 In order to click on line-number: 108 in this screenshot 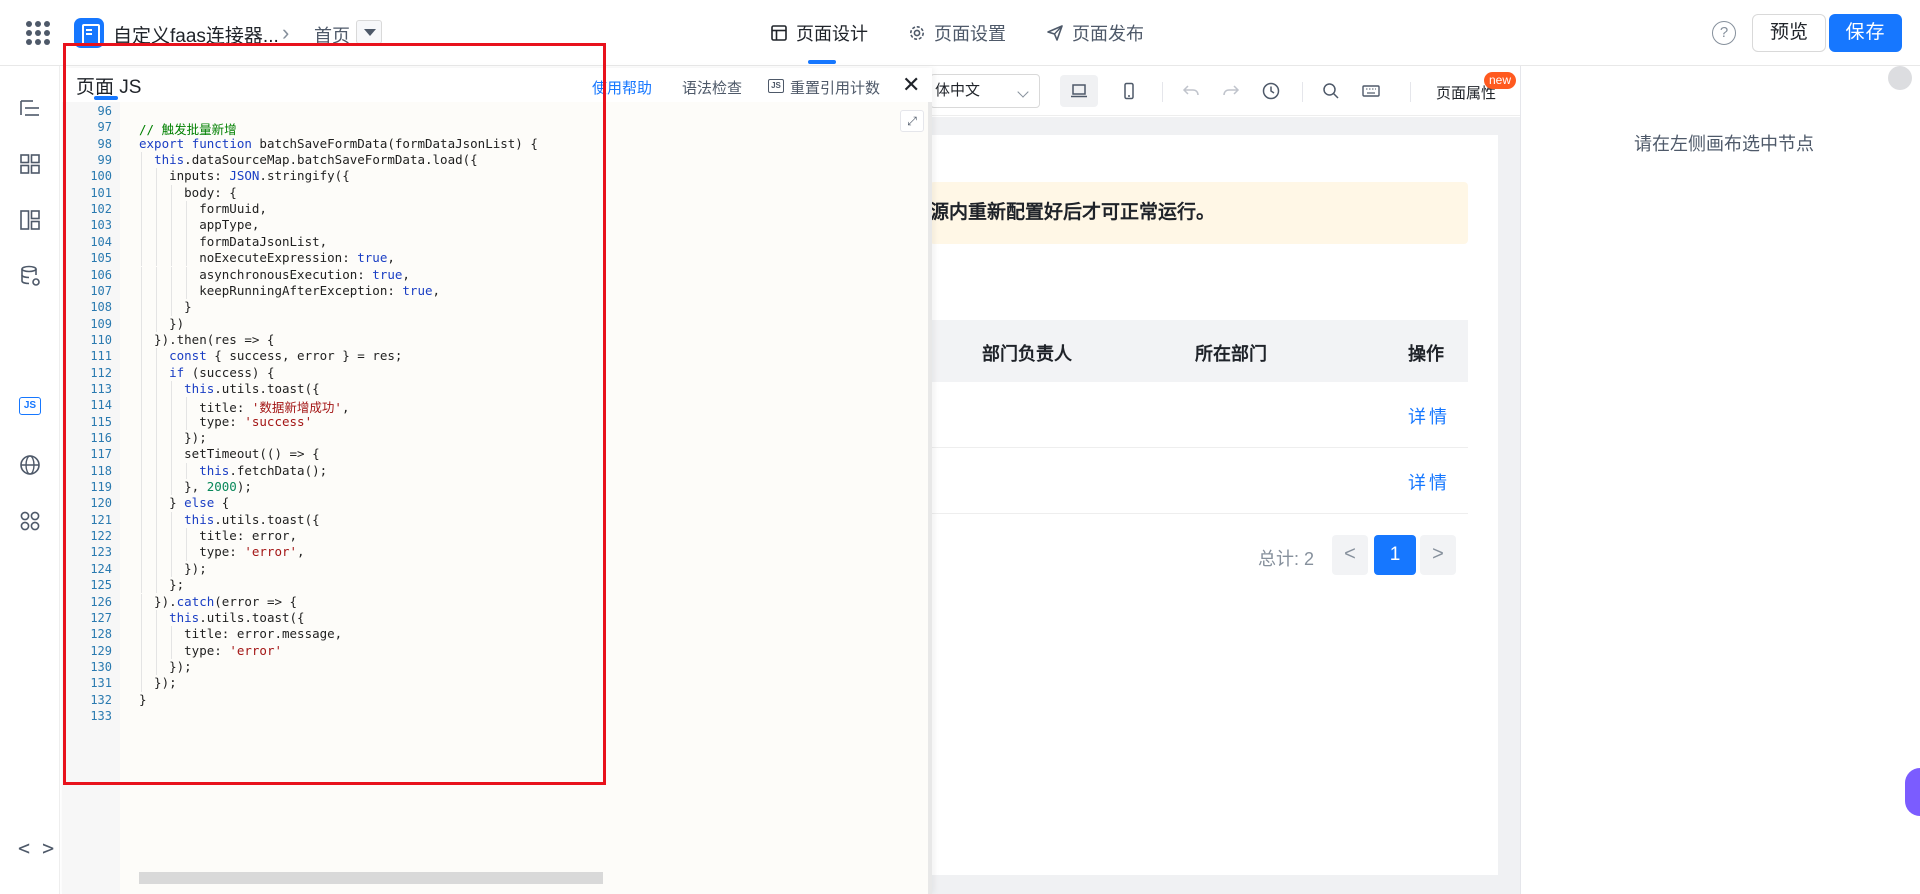, I will do `click(101, 307)`.